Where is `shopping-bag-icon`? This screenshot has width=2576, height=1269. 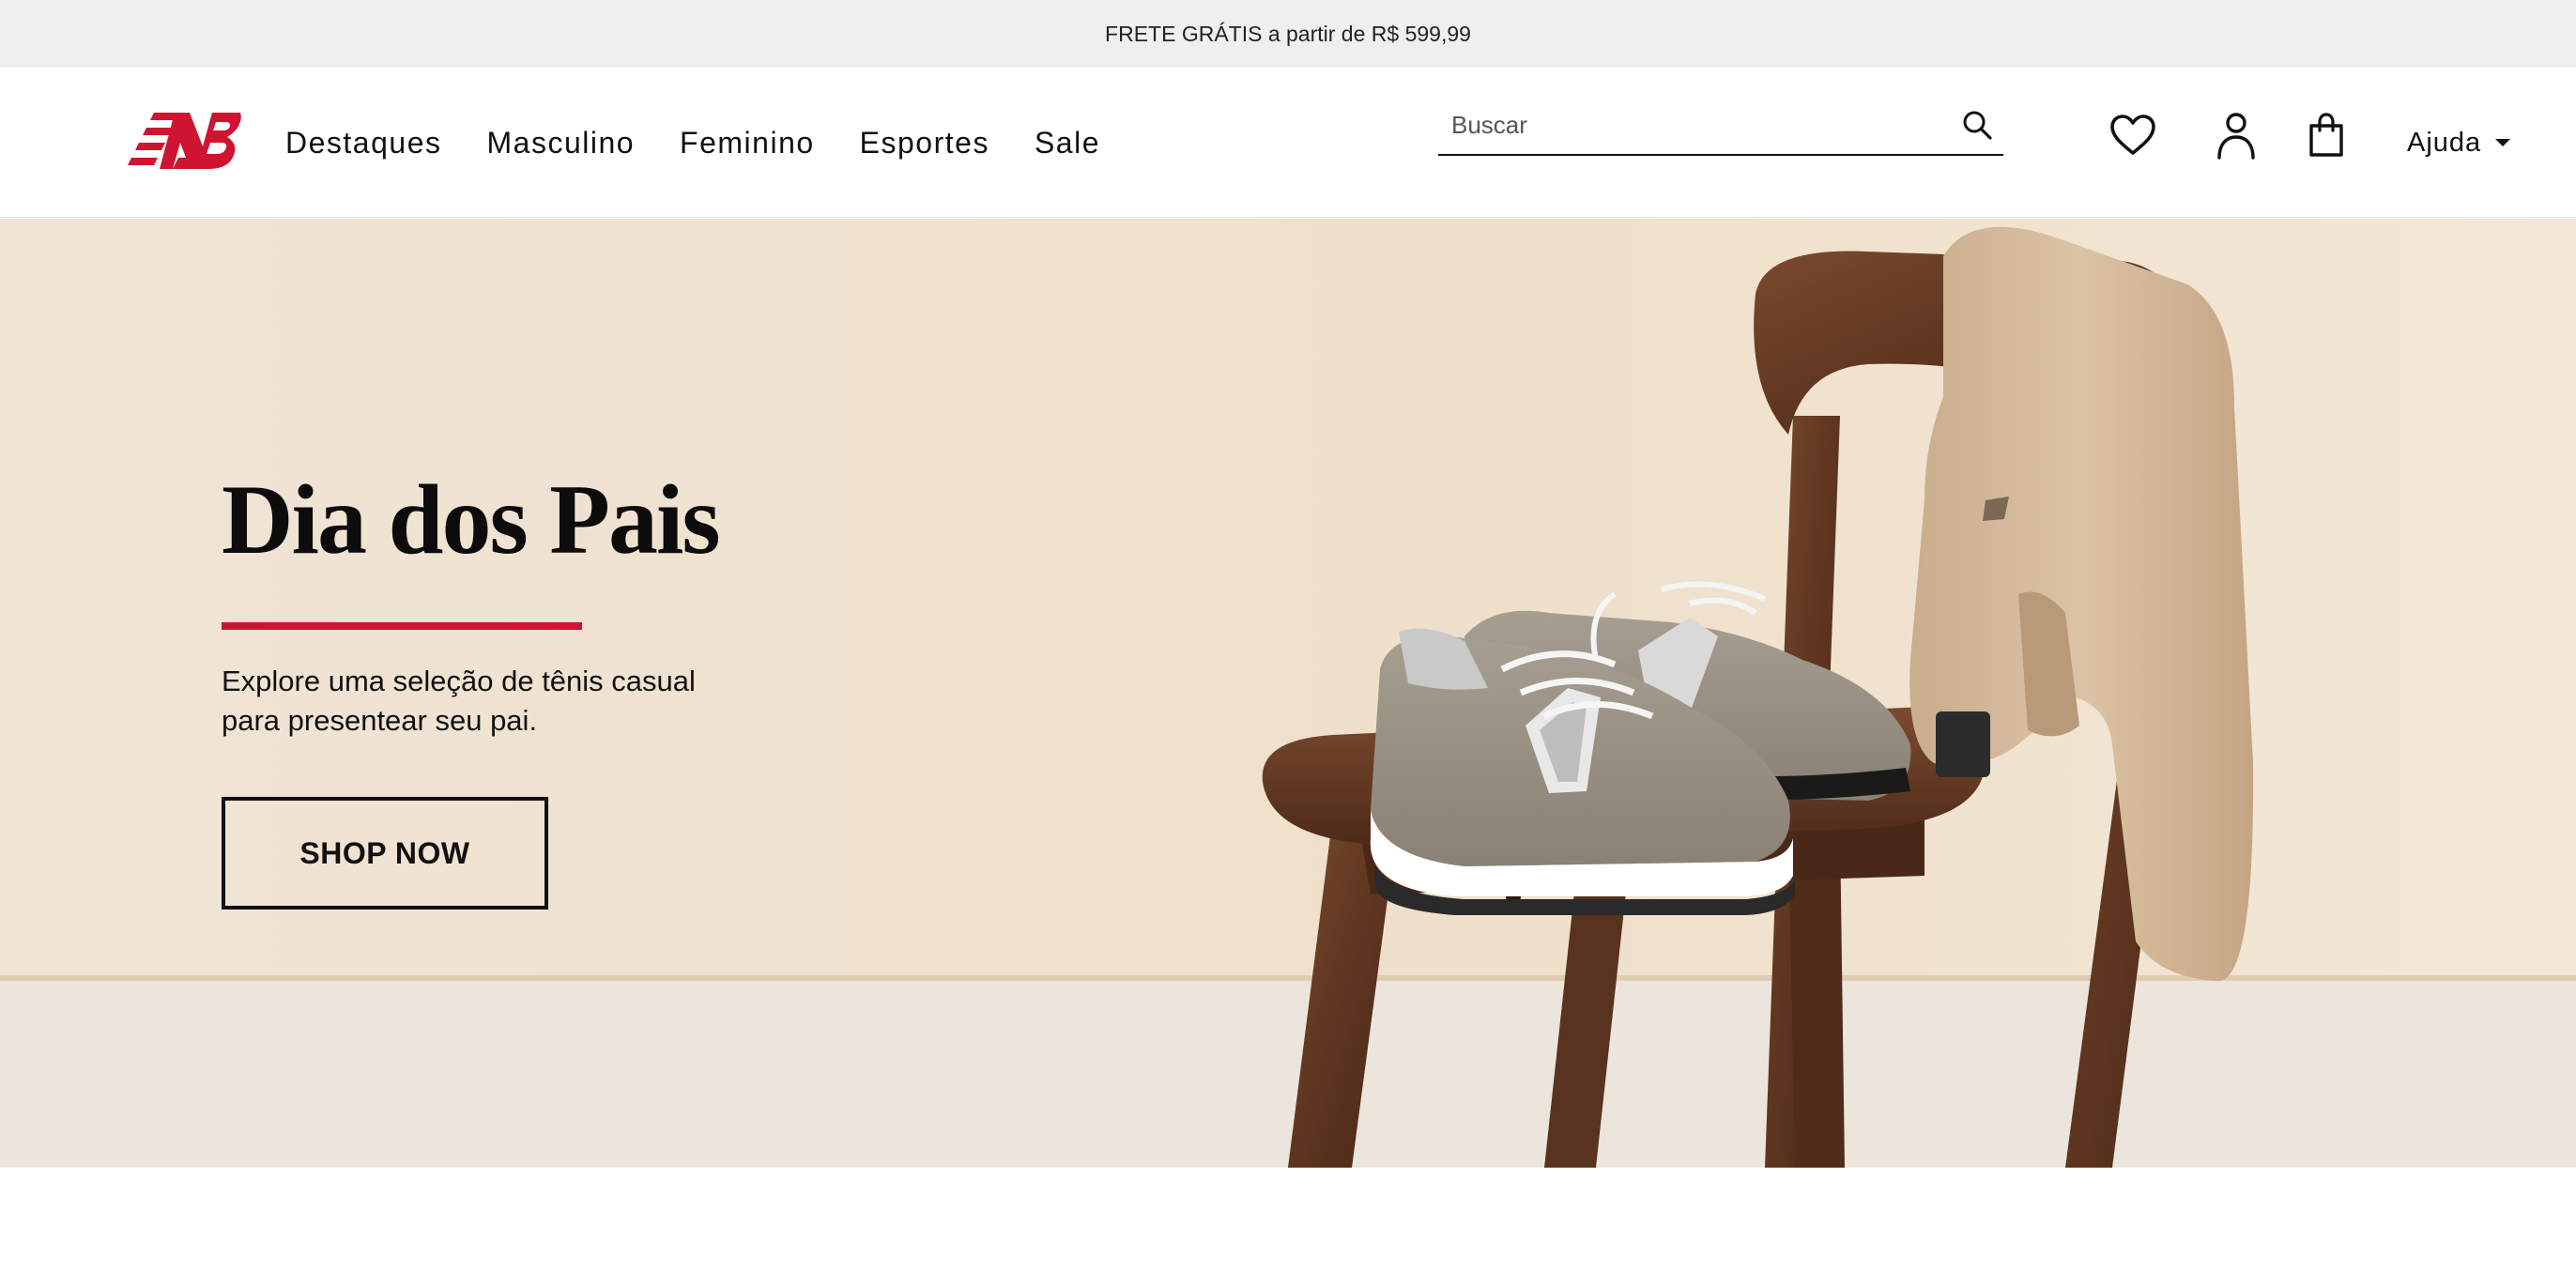 shopping-bag-icon is located at coordinates (2326, 135).